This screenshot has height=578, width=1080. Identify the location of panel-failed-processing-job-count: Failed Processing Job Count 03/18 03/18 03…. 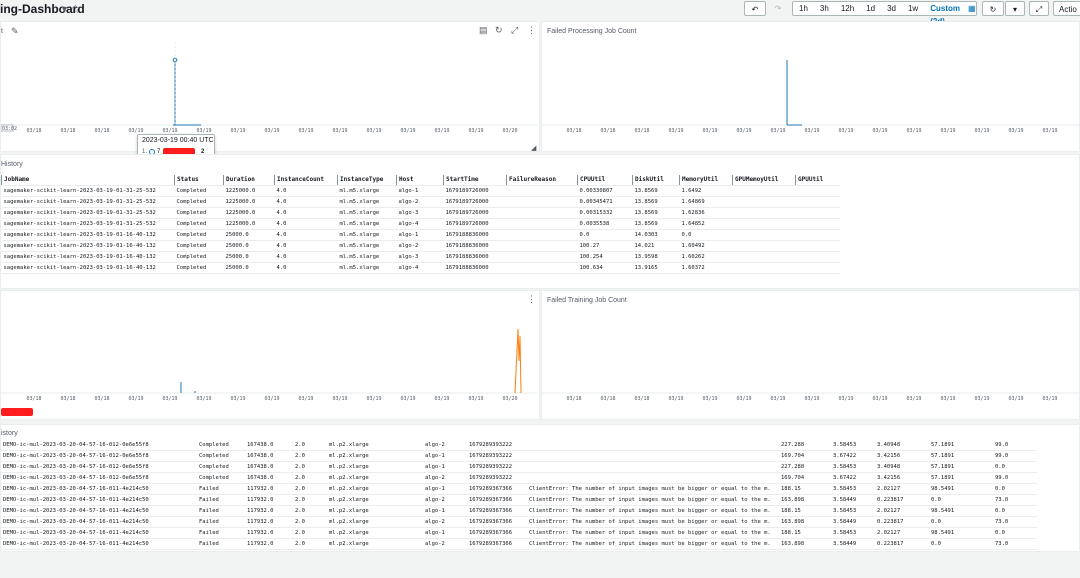
(810, 86).